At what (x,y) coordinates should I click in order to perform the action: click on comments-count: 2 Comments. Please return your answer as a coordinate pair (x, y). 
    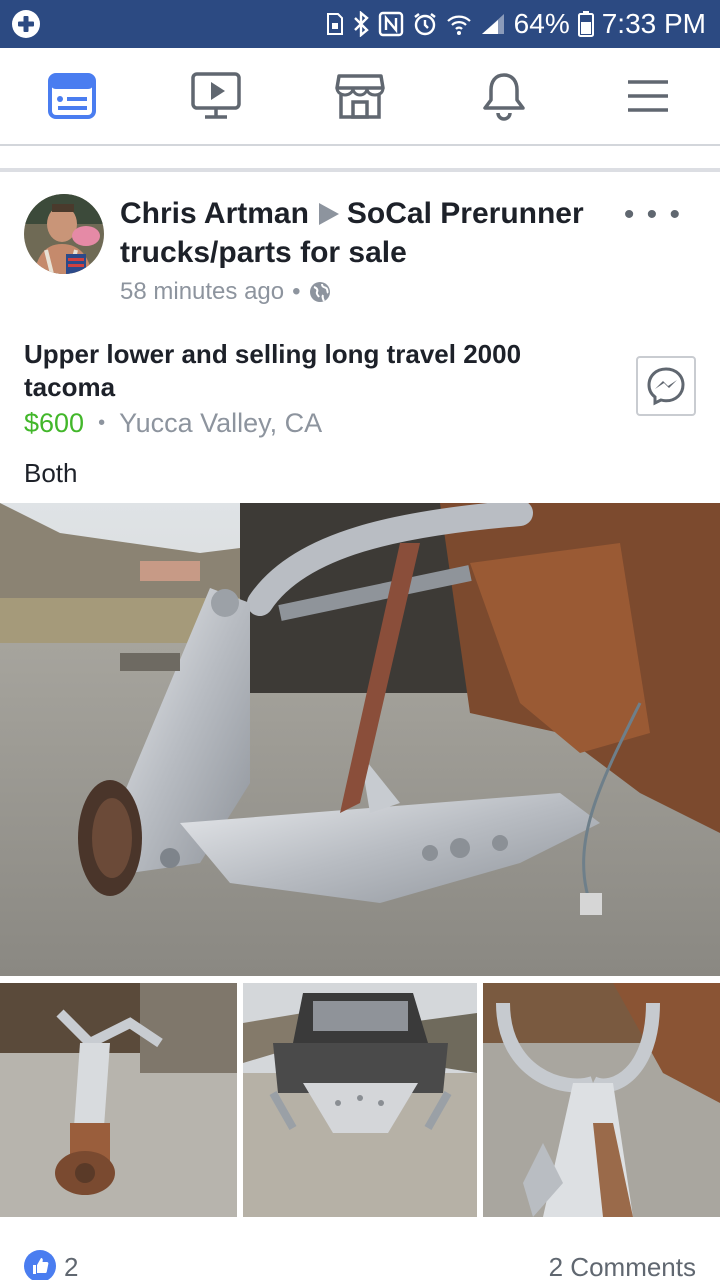
    Looking at the image, I should click on (622, 1266).